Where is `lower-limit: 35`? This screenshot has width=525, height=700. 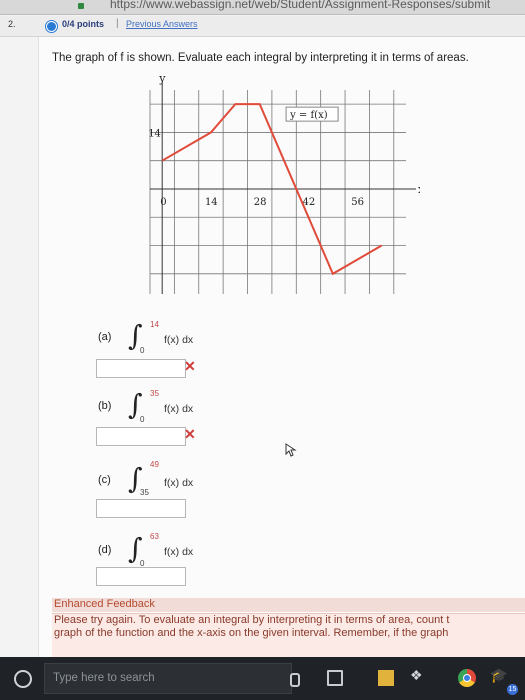 lower-limit: 35 is located at coordinates (144, 492).